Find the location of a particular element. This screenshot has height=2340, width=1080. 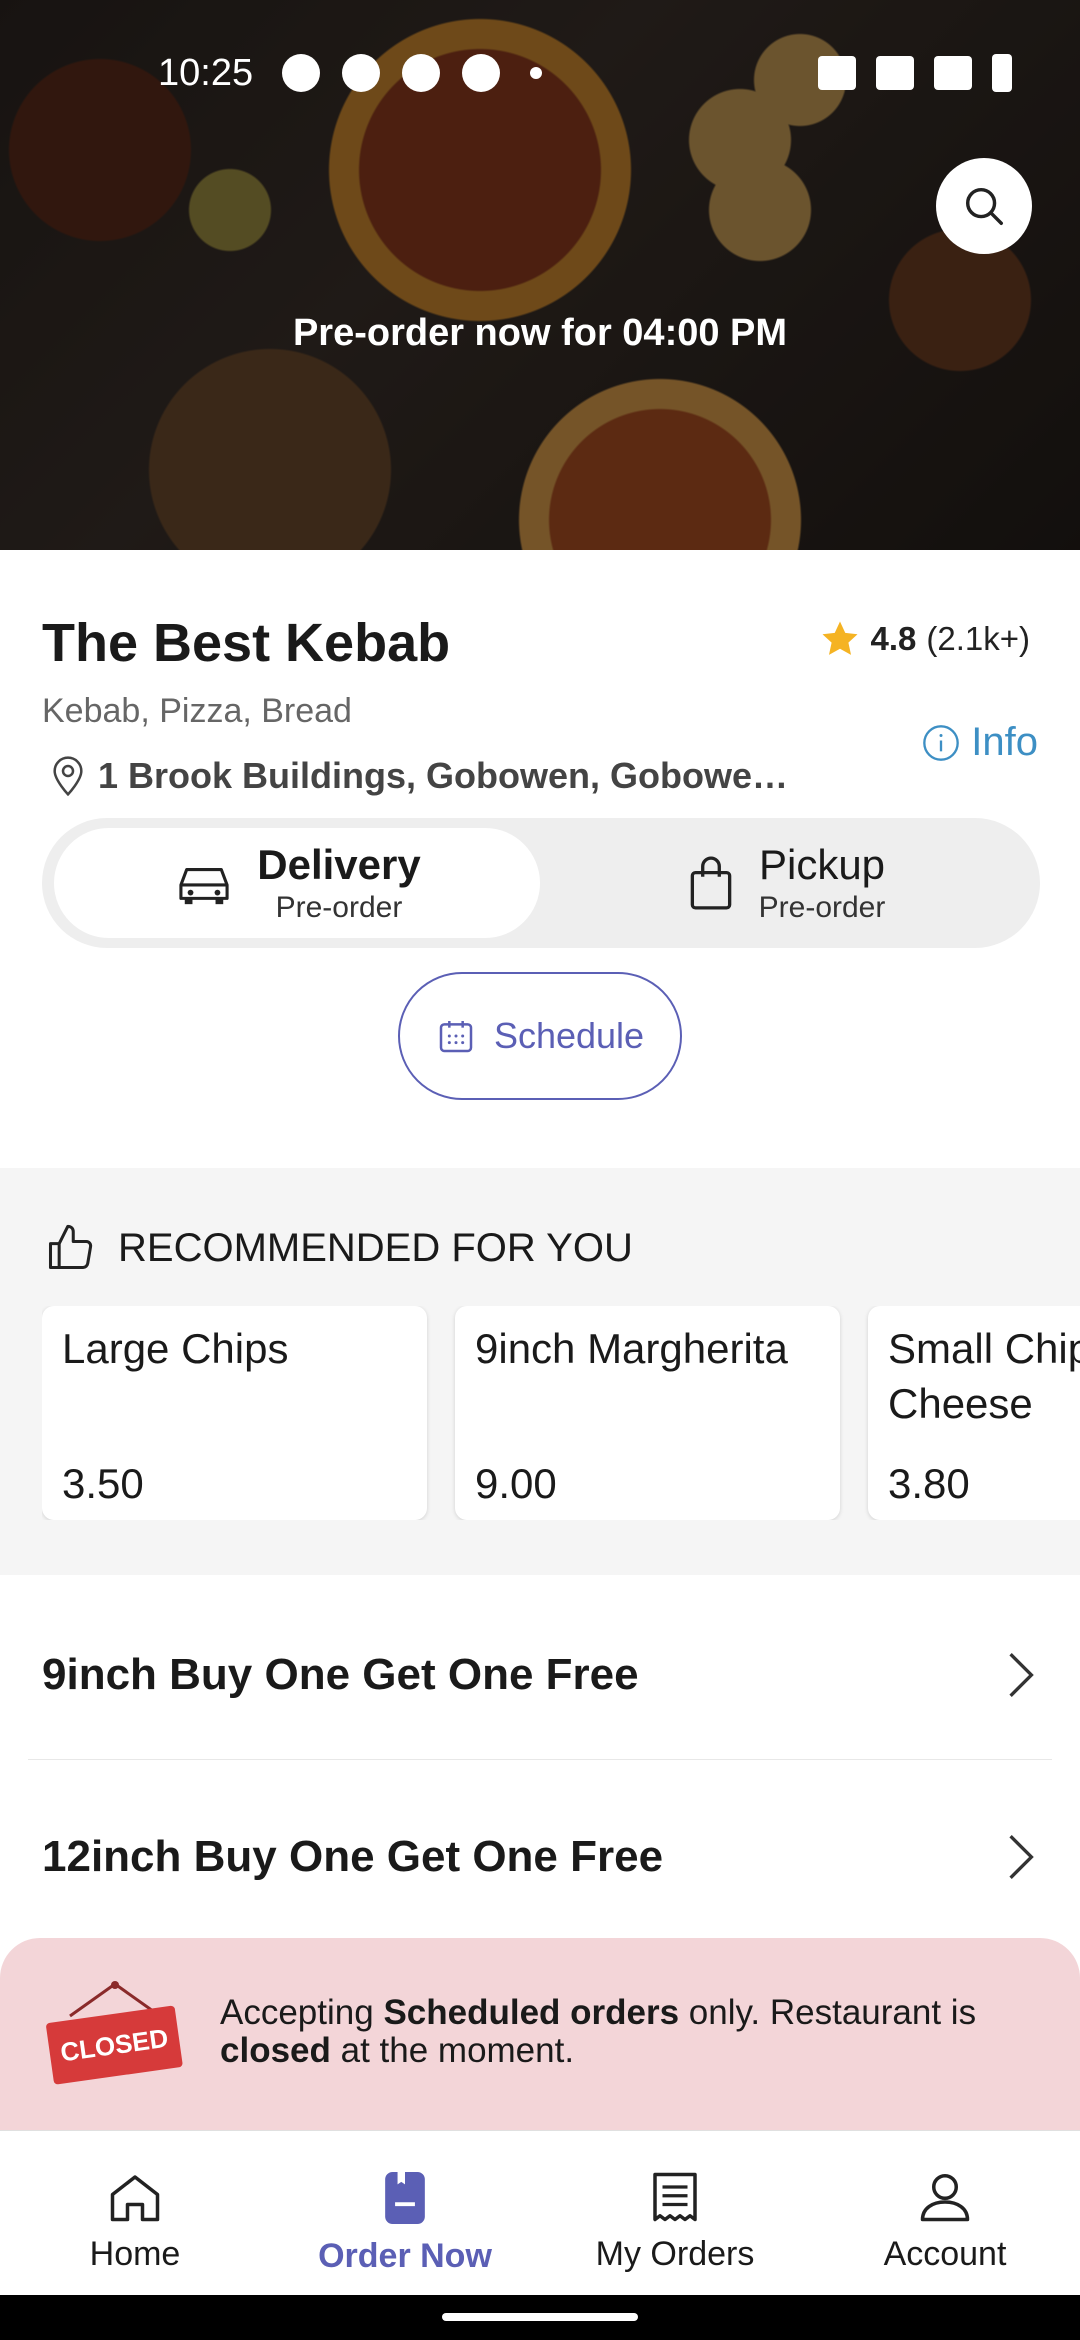

nav-order-now: Order Now is located at coordinates (405, 2213).